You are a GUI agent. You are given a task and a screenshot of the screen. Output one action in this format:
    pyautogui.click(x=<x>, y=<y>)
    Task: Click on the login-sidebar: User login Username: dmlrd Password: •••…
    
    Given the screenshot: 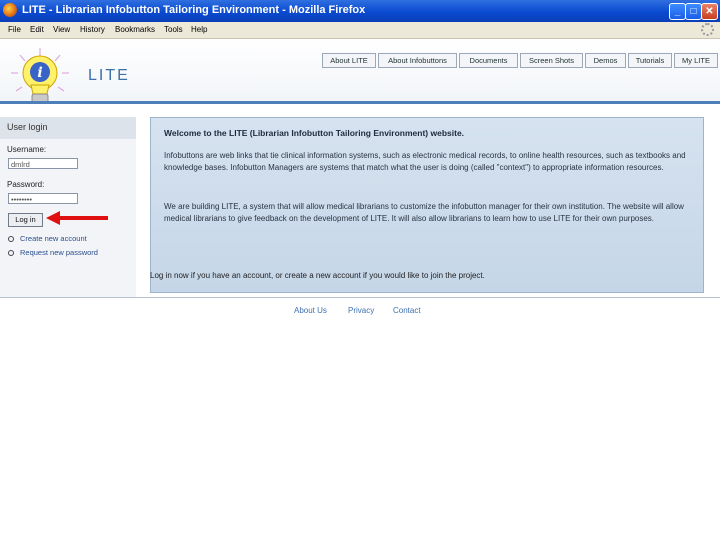 What is the action you would take?
    pyautogui.click(x=68, y=207)
    